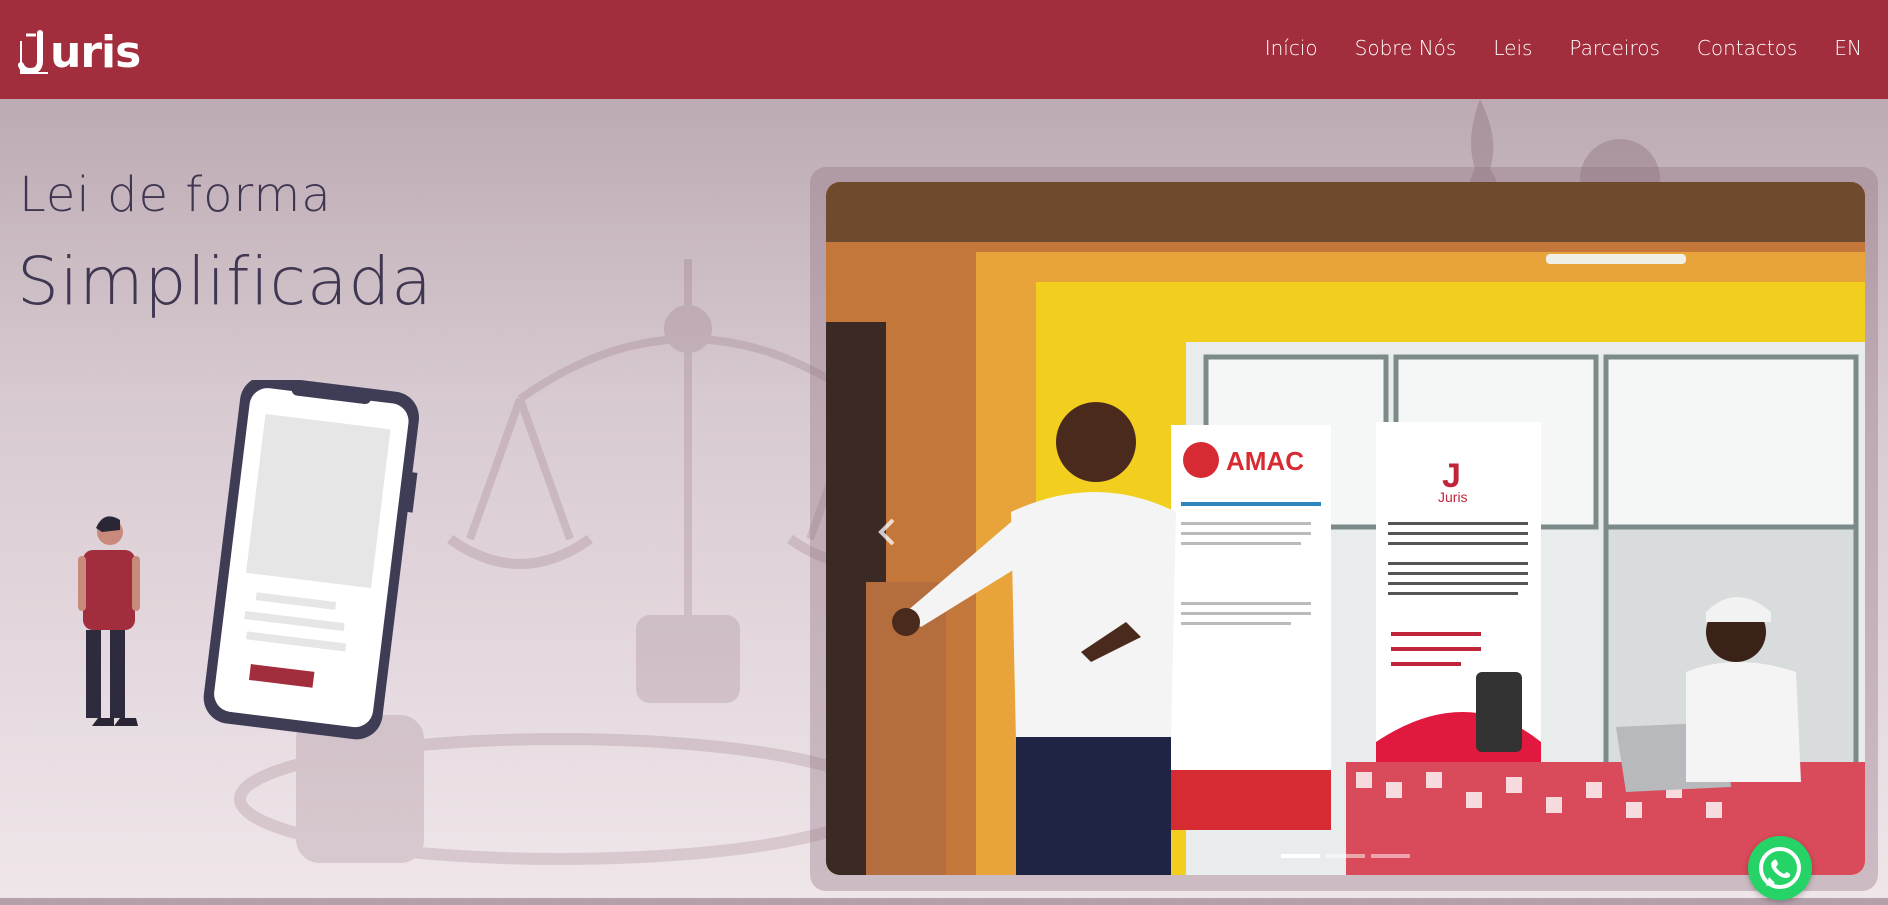 Image resolution: width=1888 pixels, height=905 pixels. I want to click on carousel-prev-button, so click(887, 532).